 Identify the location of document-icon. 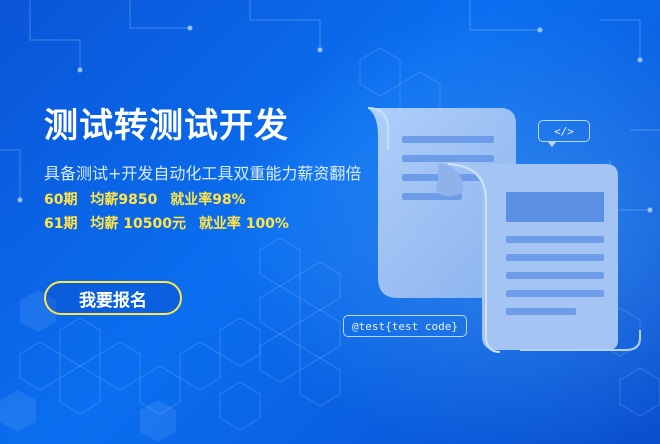
(441, 202).